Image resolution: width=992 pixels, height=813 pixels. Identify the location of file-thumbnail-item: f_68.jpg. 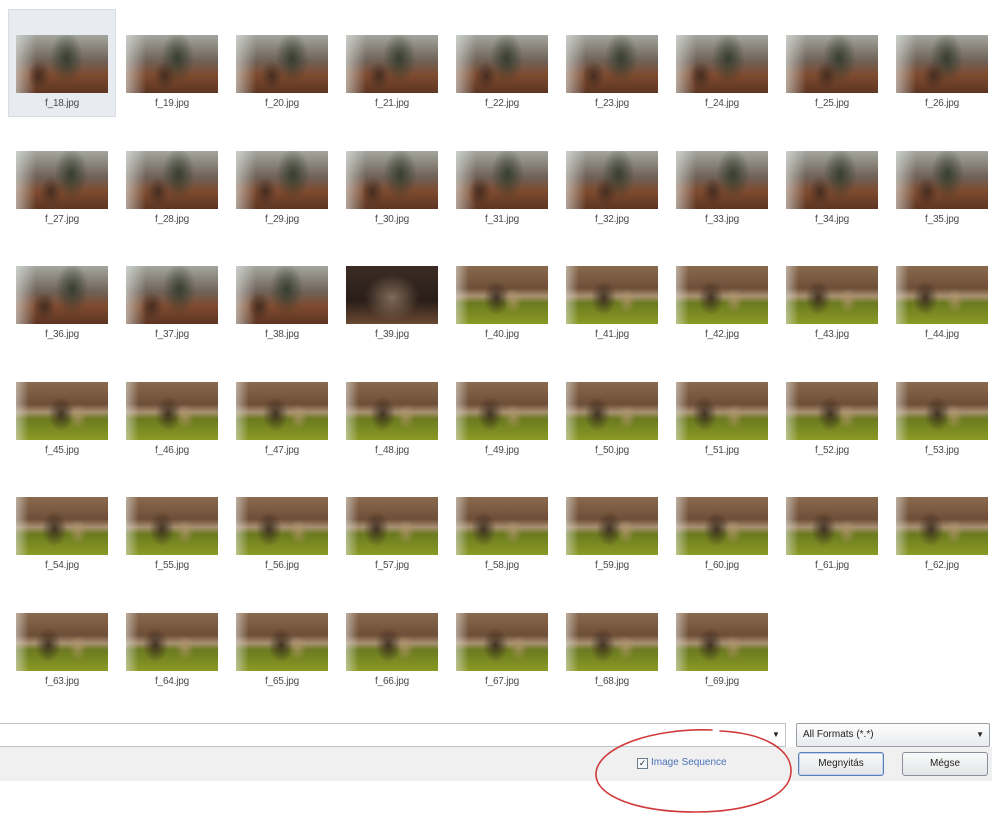
(612, 641).